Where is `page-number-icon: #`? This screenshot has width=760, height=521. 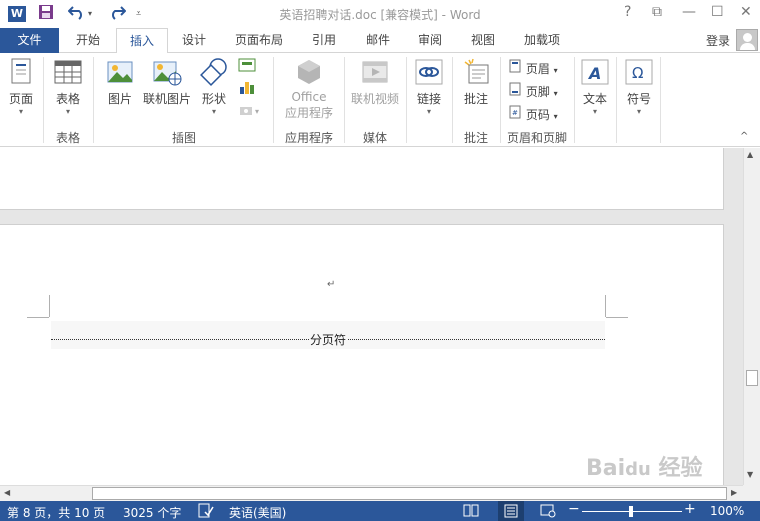 page-number-icon: # is located at coordinates (517, 113).